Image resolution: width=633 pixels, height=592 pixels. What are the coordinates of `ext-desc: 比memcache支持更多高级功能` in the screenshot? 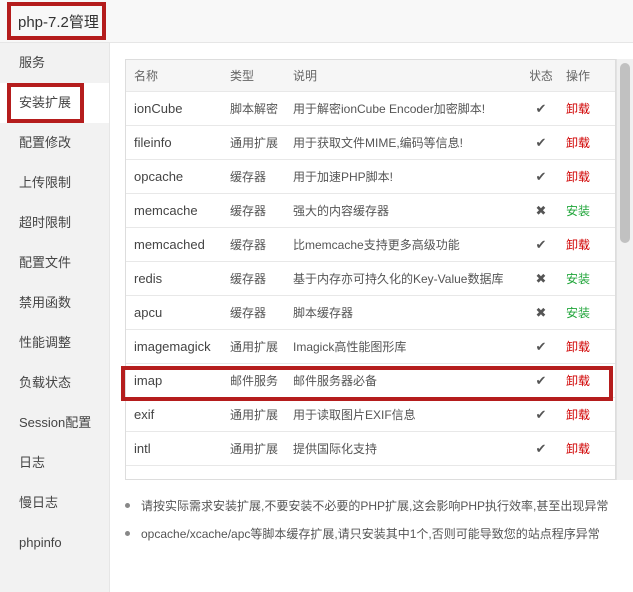 It's located at (376, 245).